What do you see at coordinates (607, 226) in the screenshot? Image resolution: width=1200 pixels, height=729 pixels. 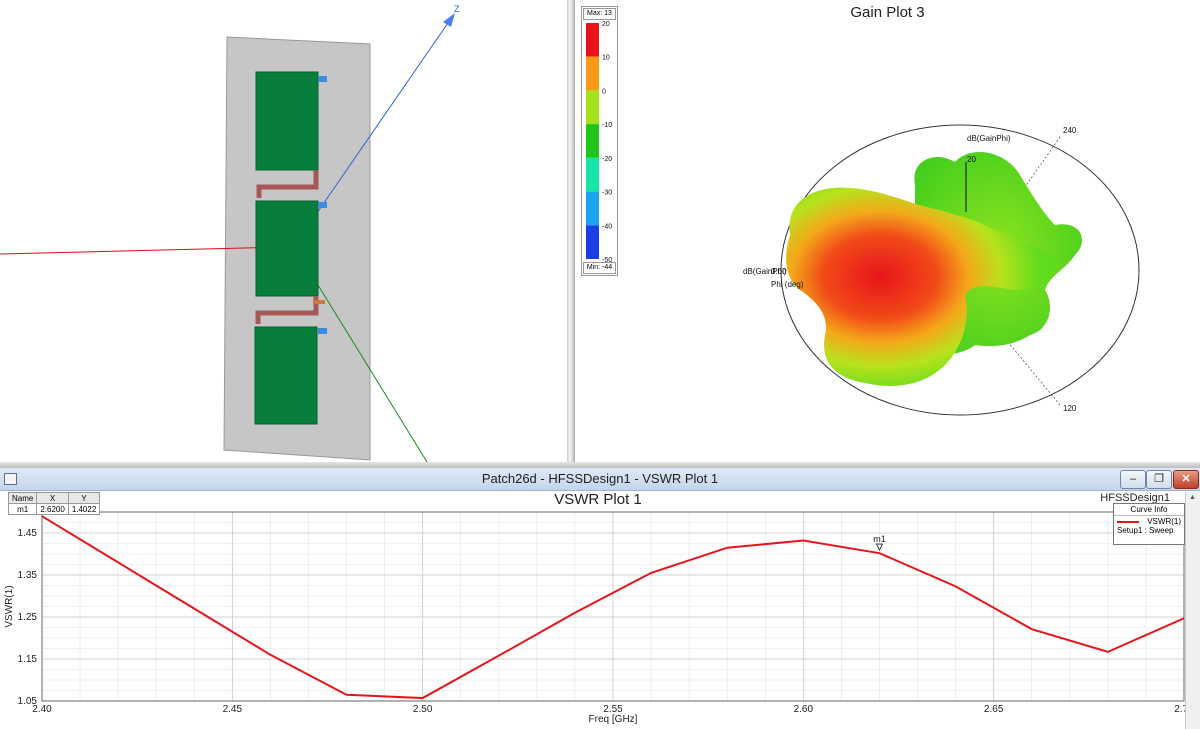 I see `legend-tick-label: -40` at bounding box center [607, 226].